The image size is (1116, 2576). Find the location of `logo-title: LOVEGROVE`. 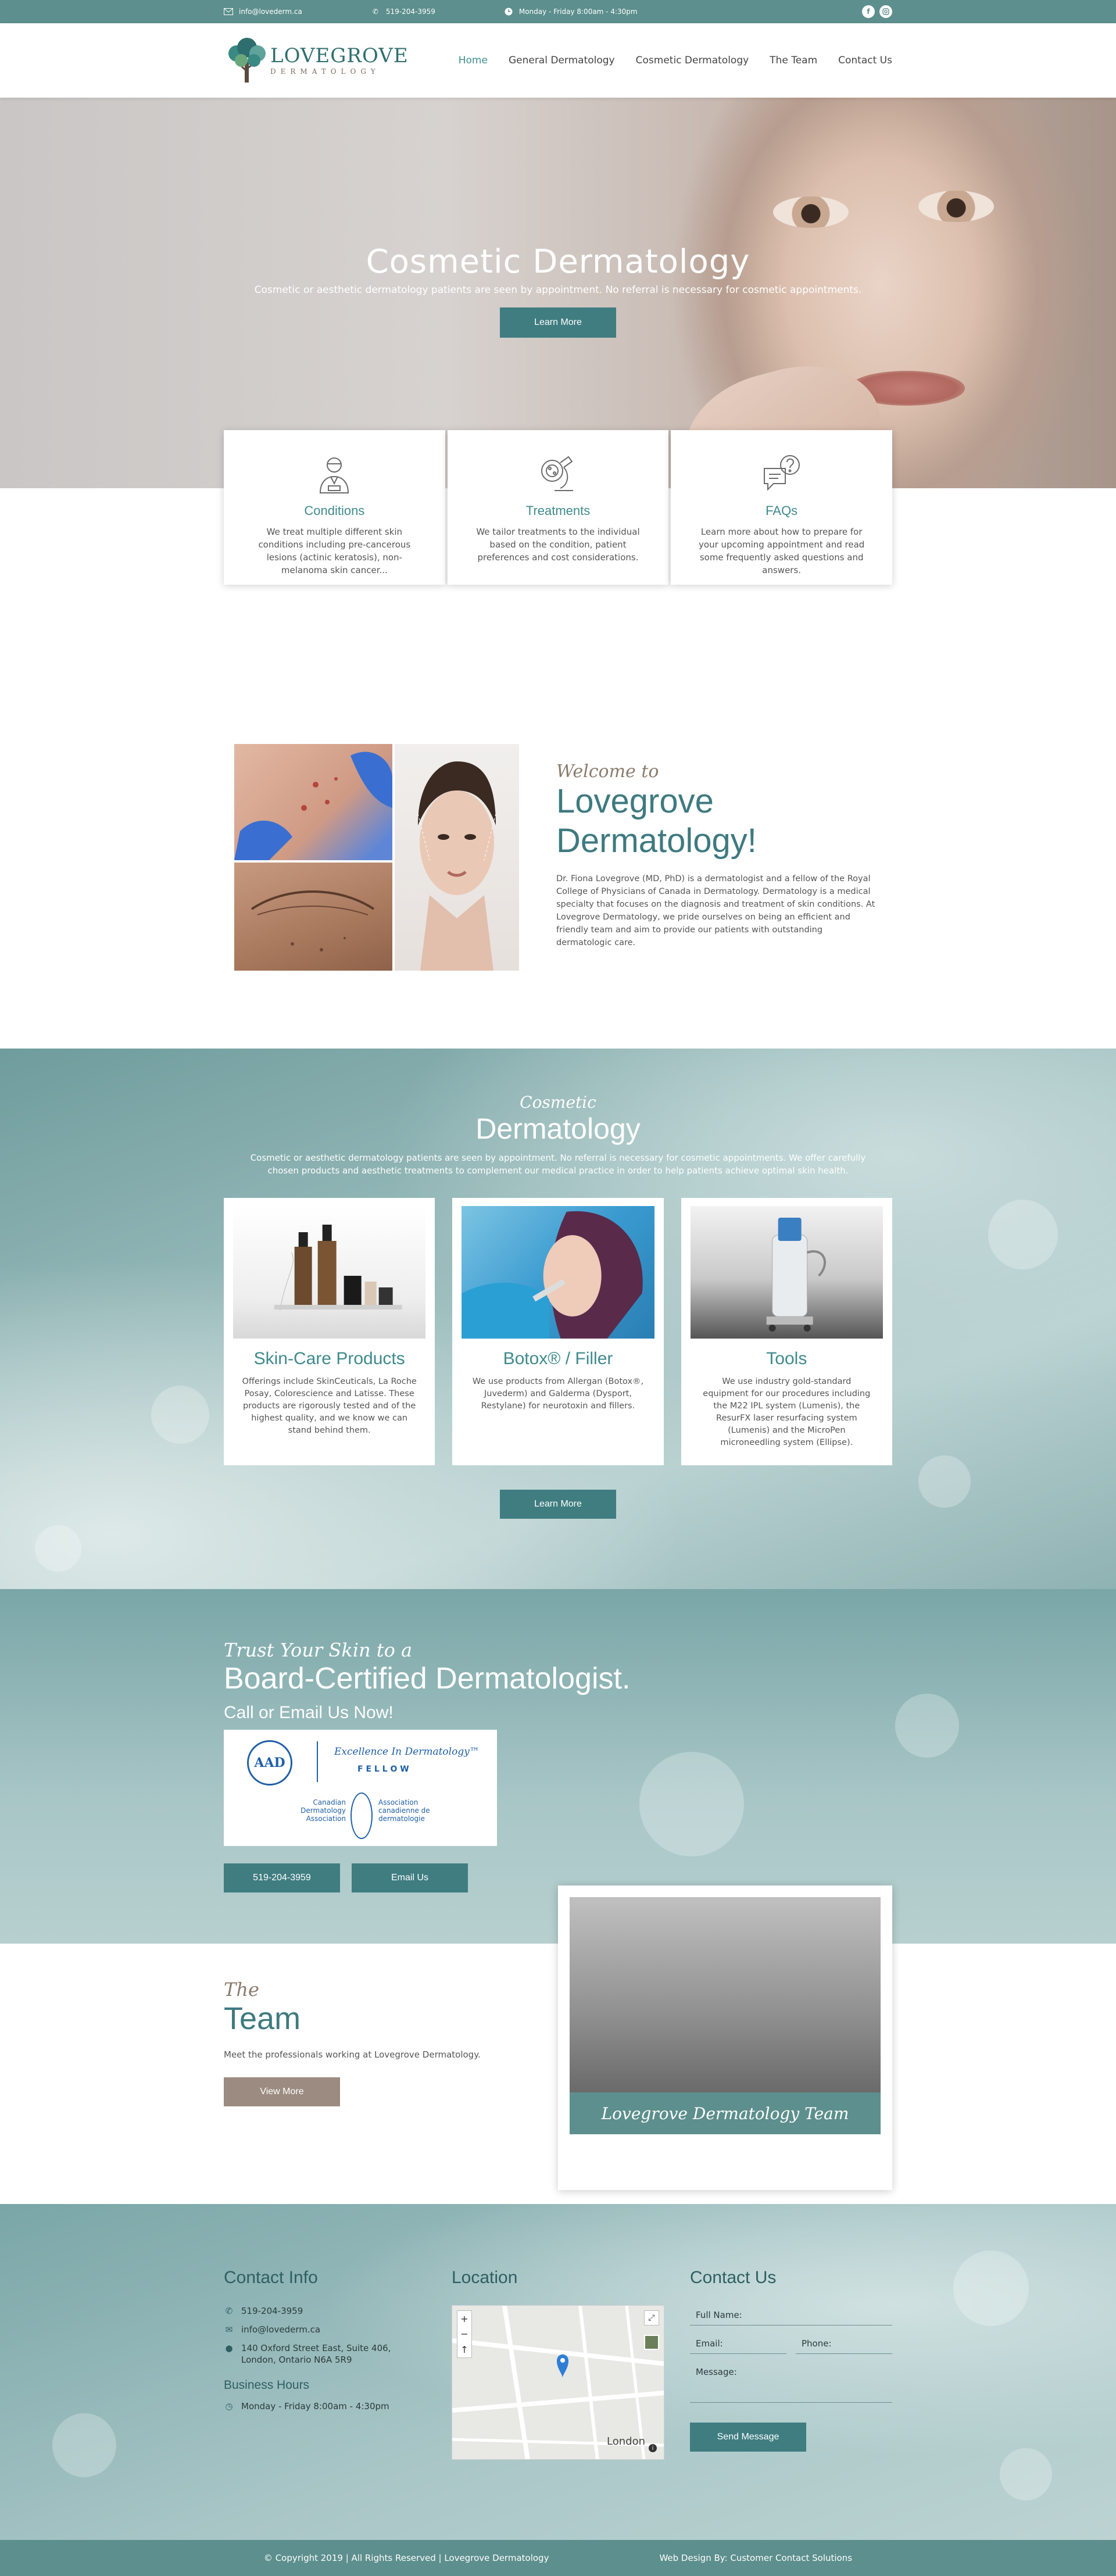

logo-title: LOVEGROVE is located at coordinates (340, 55).